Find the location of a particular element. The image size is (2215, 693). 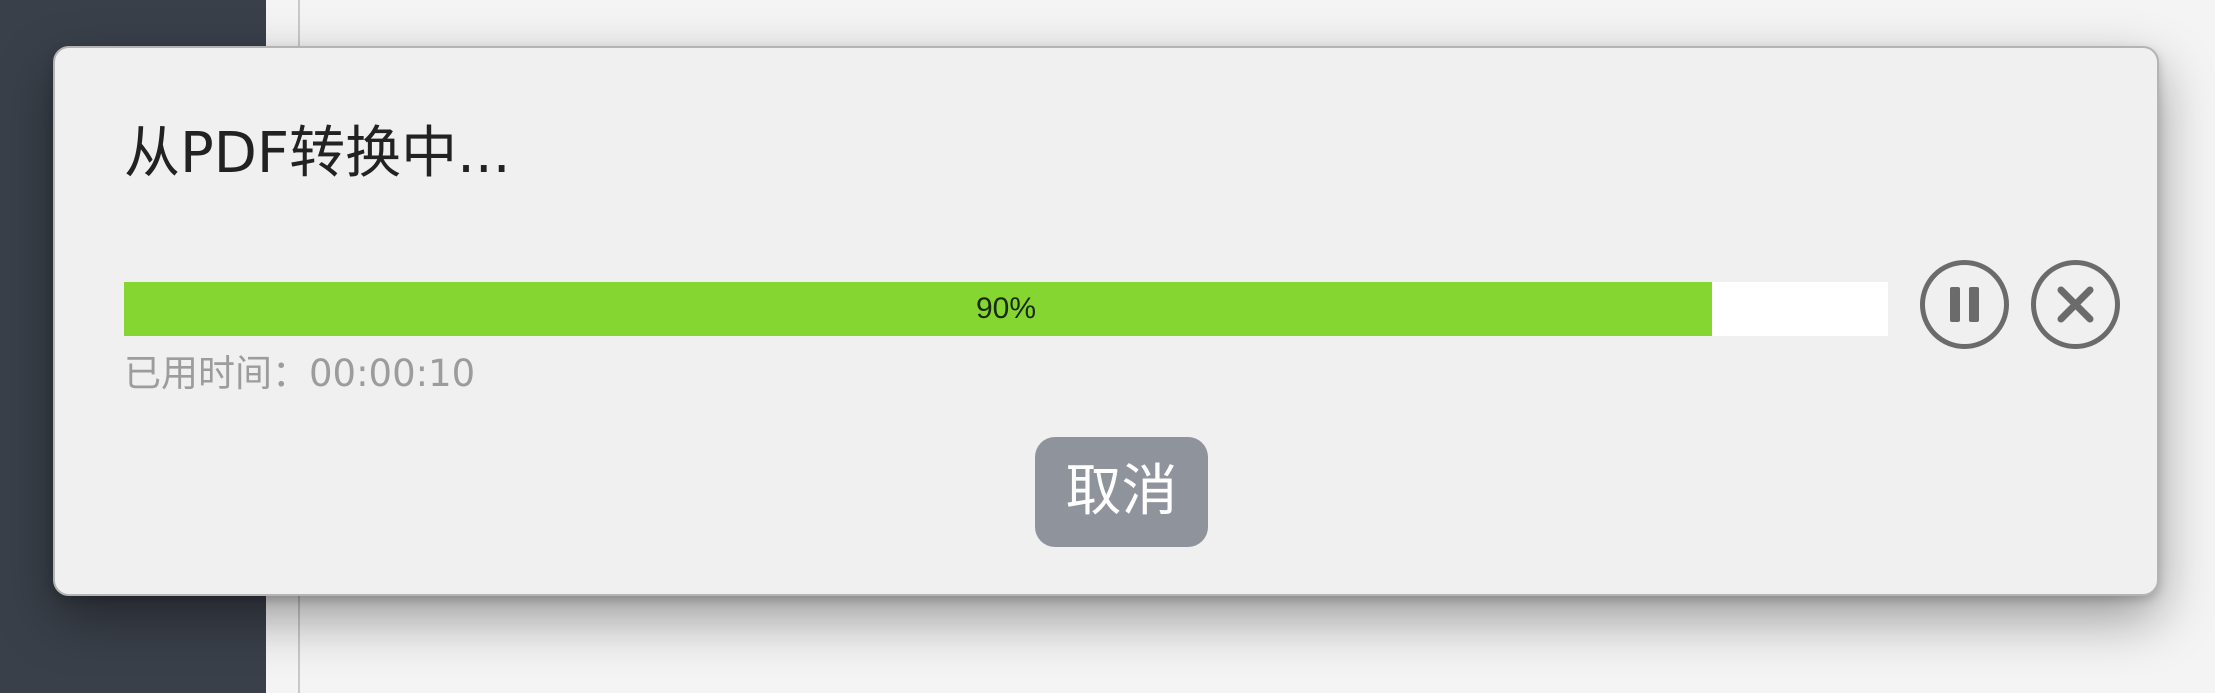

pause-button is located at coordinates (1964, 304).